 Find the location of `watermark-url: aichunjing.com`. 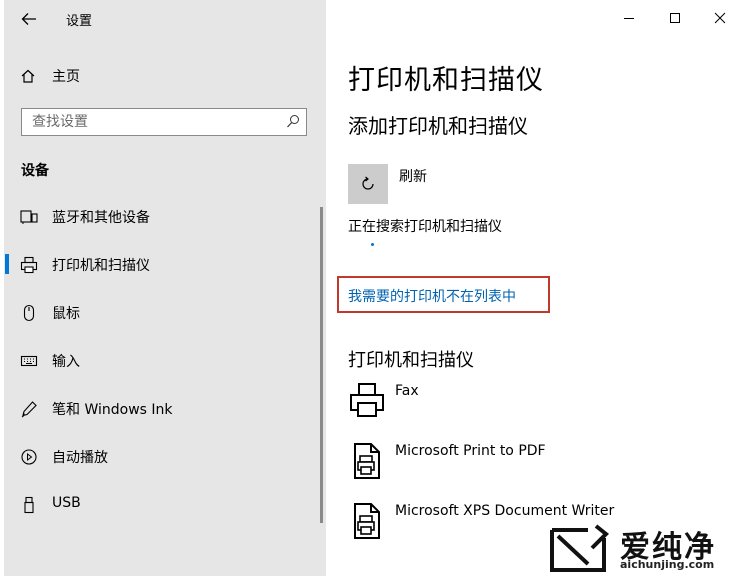

watermark-url: aichunjing.com is located at coordinates (667, 564).